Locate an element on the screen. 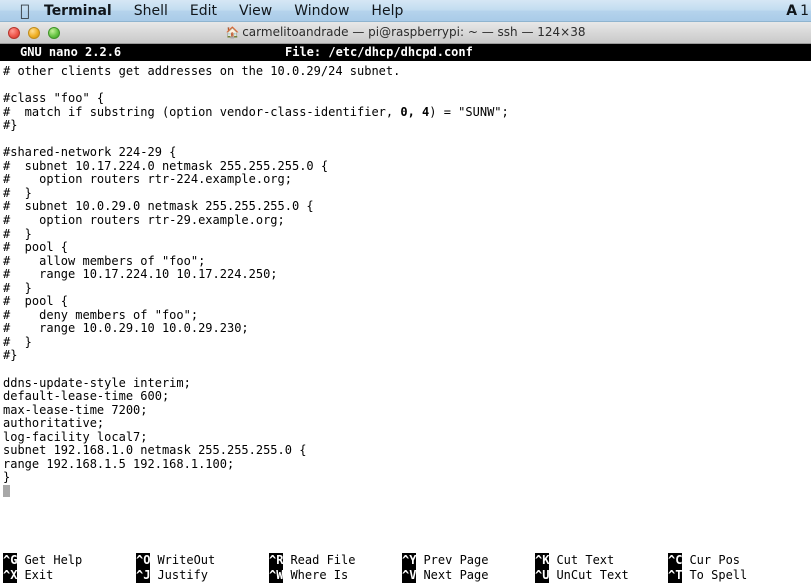 Image resolution: width=811 pixels, height=584 pixels. nano-shortcut: ^W Where Is is located at coordinates (335, 575).